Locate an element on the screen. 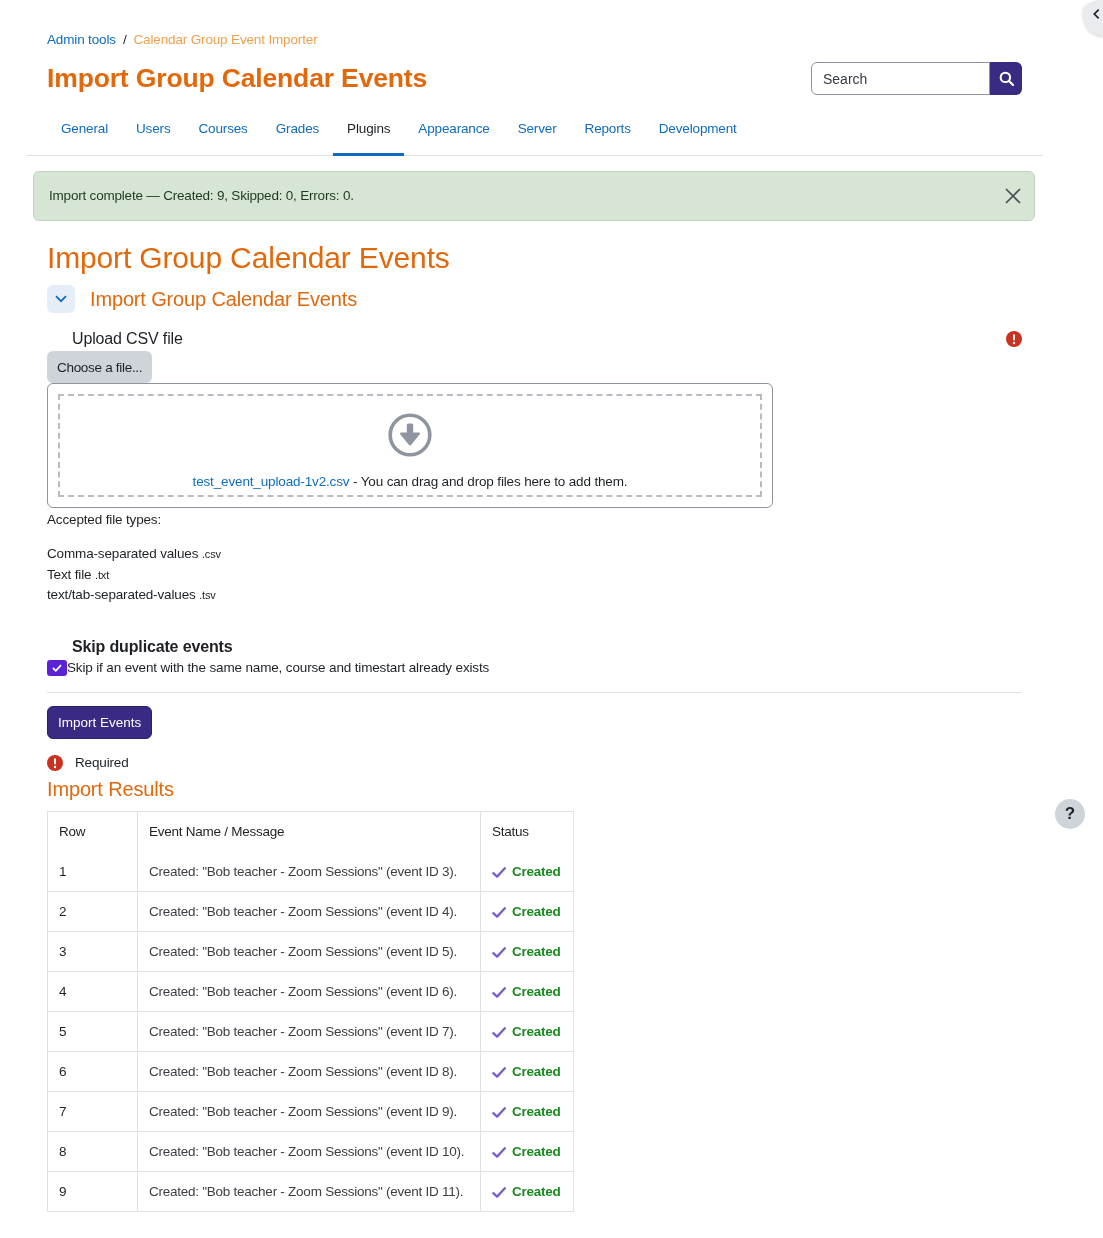  help-button: ? is located at coordinates (1070, 814).